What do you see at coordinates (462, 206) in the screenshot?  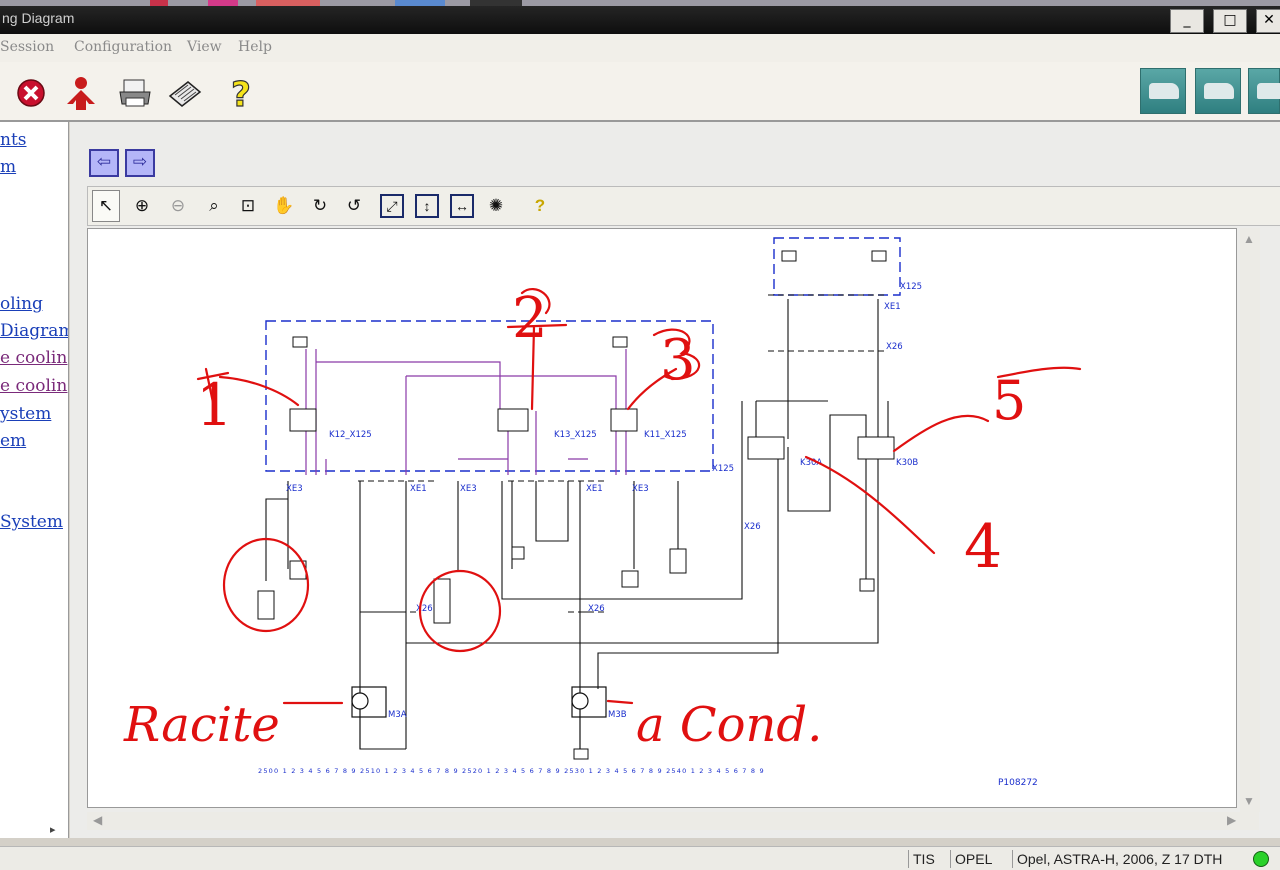 I see `fit-width-icon: ↔` at bounding box center [462, 206].